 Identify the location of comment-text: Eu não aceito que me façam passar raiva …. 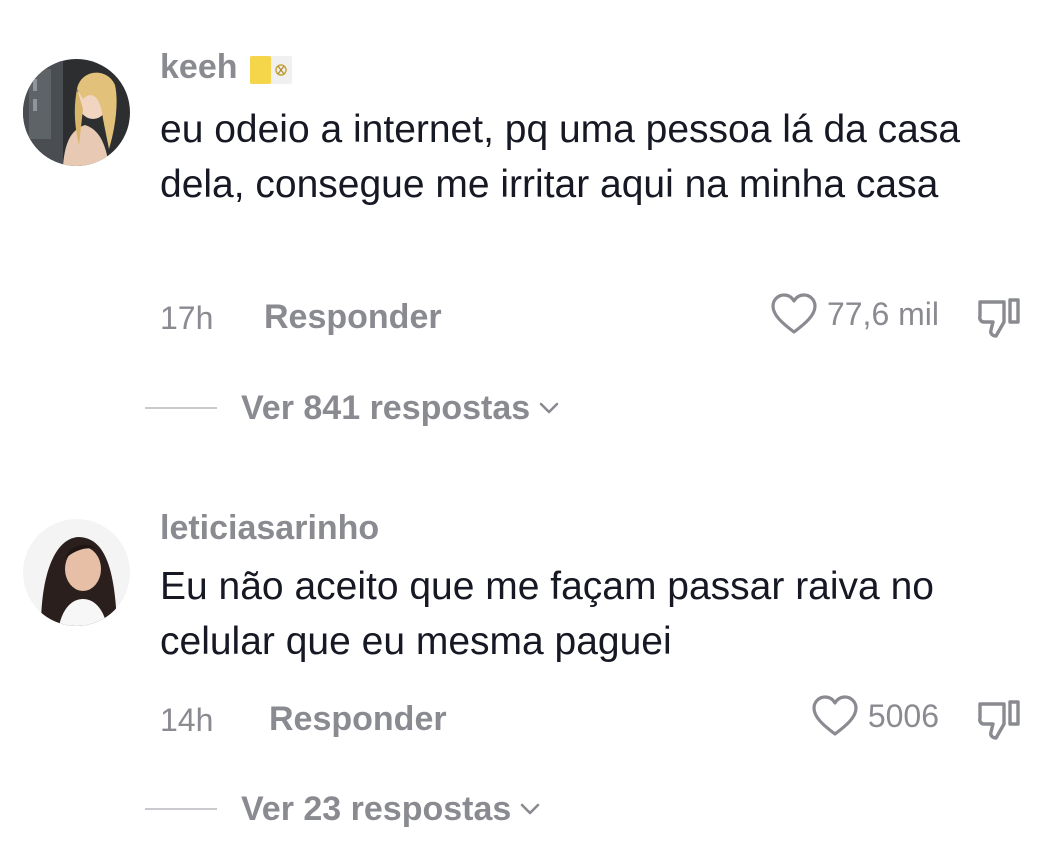
(547, 614).